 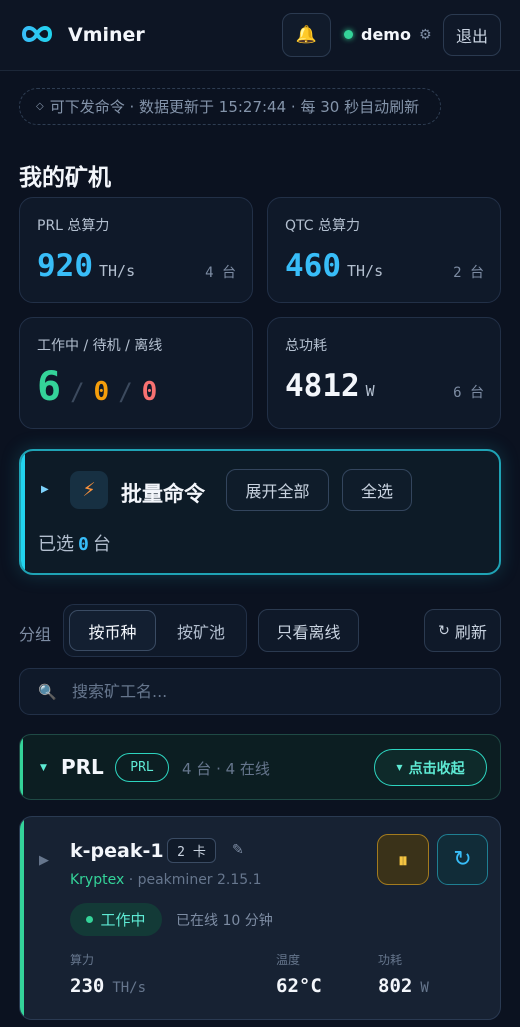 I want to click on selected-count-text: 已选 0 台, so click(x=74, y=544).